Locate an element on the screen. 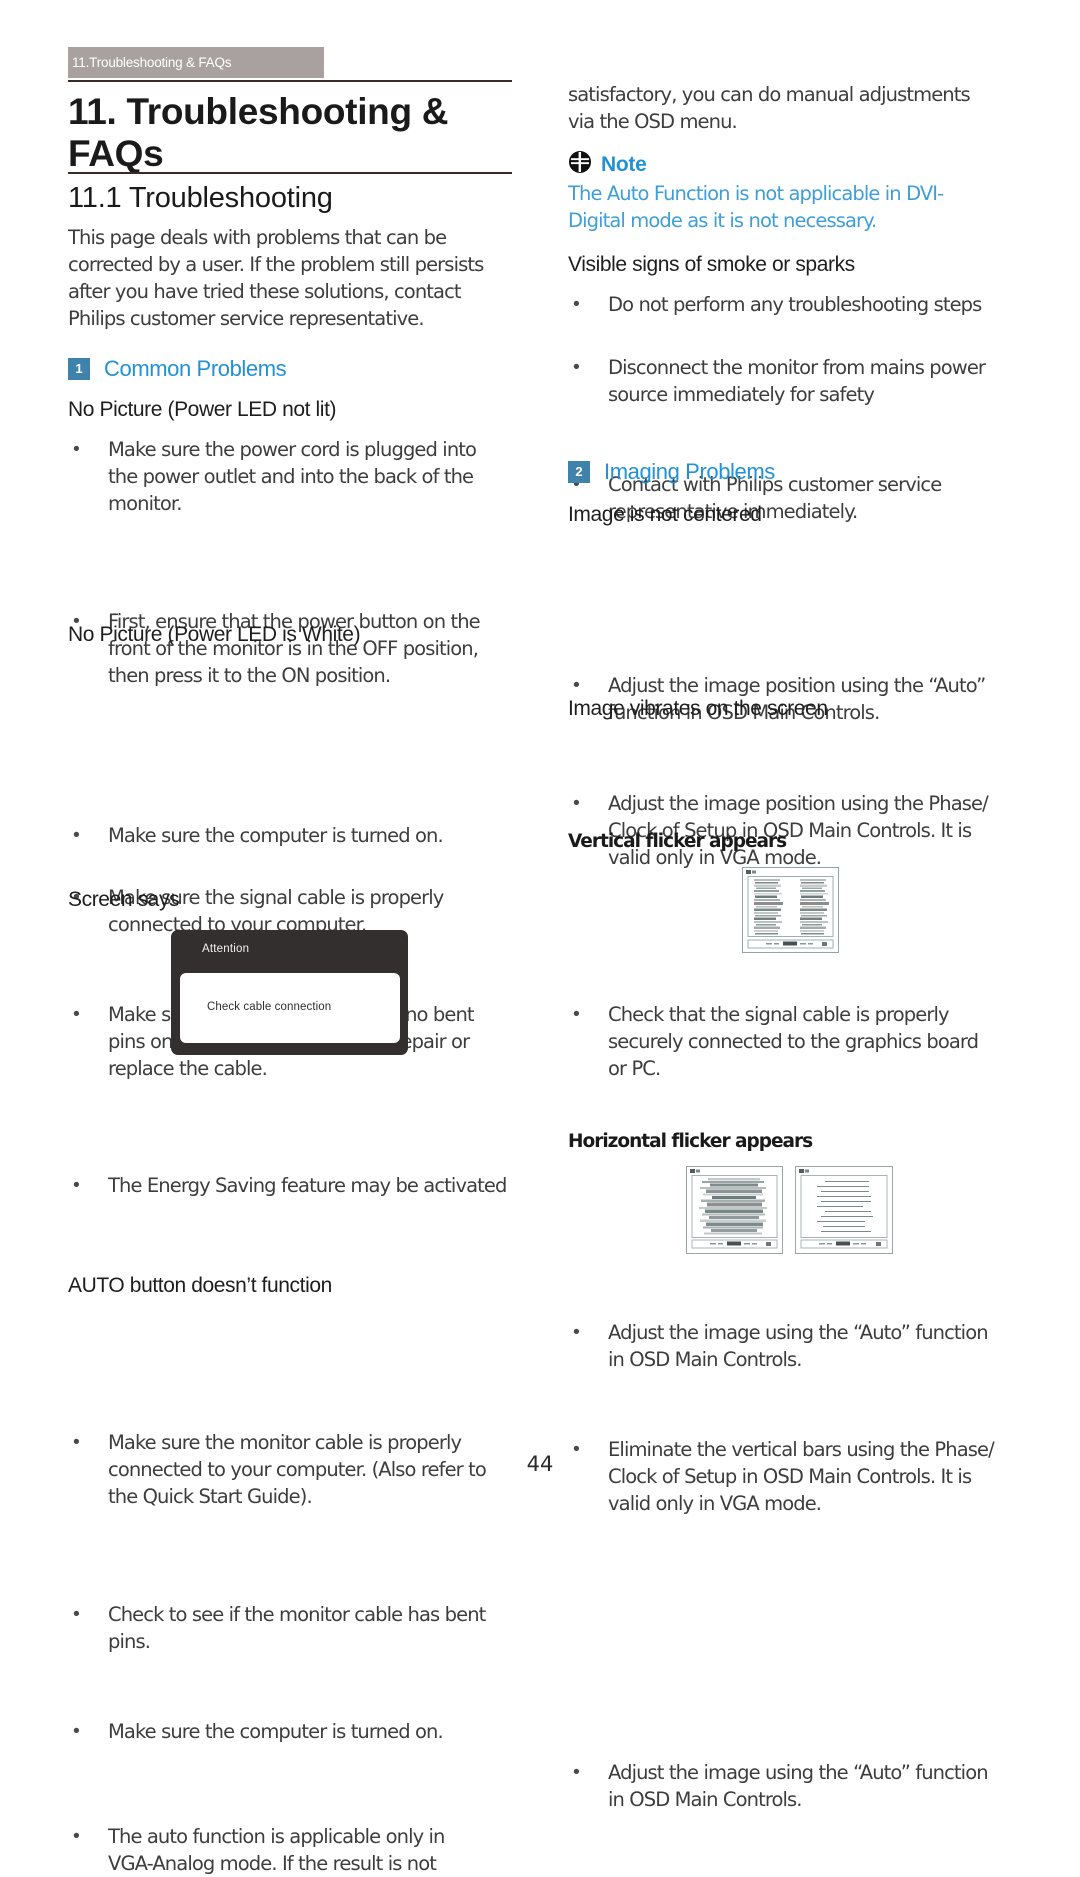 The image size is (1080, 1877). list-item-line: the Quick Start Guide). is located at coordinates (210, 1496).